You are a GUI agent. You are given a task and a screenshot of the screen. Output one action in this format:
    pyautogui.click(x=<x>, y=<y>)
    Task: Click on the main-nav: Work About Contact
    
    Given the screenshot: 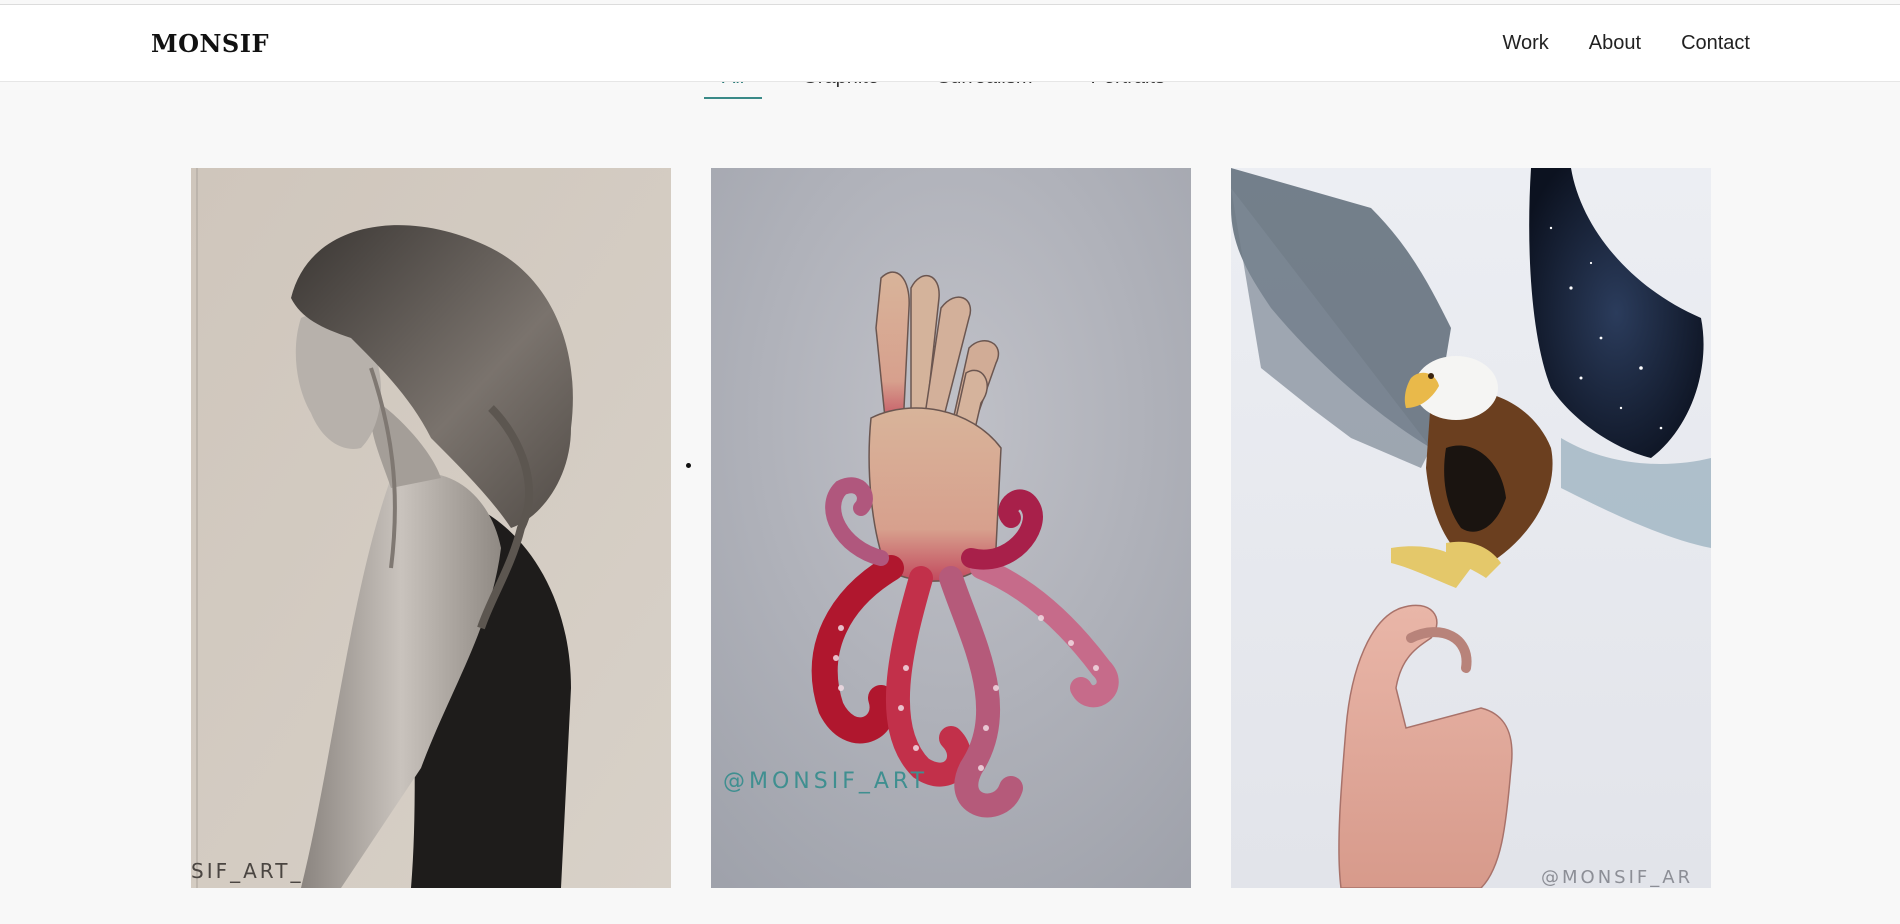 What is the action you would take?
    pyautogui.click(x=1606, y=43)
    